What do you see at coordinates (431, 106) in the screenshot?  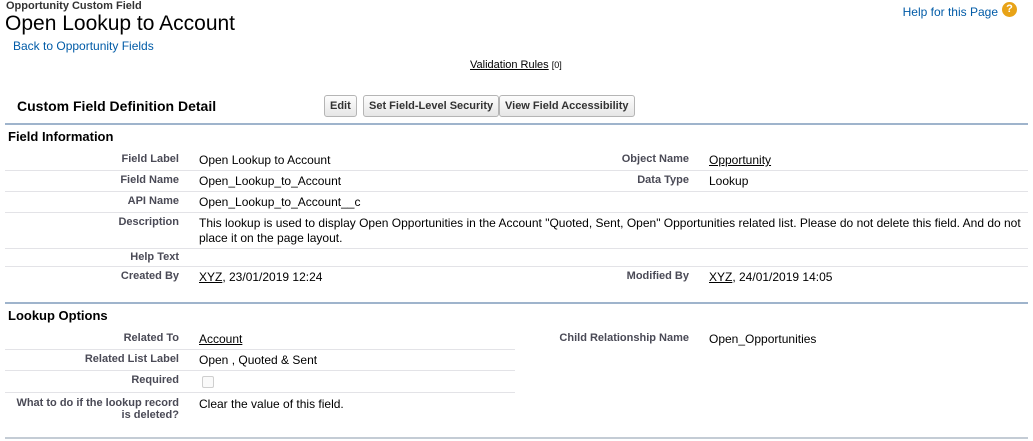 I see `set-field-level-security-button: Set Field-Level Security` at bounding box center [431, 106].